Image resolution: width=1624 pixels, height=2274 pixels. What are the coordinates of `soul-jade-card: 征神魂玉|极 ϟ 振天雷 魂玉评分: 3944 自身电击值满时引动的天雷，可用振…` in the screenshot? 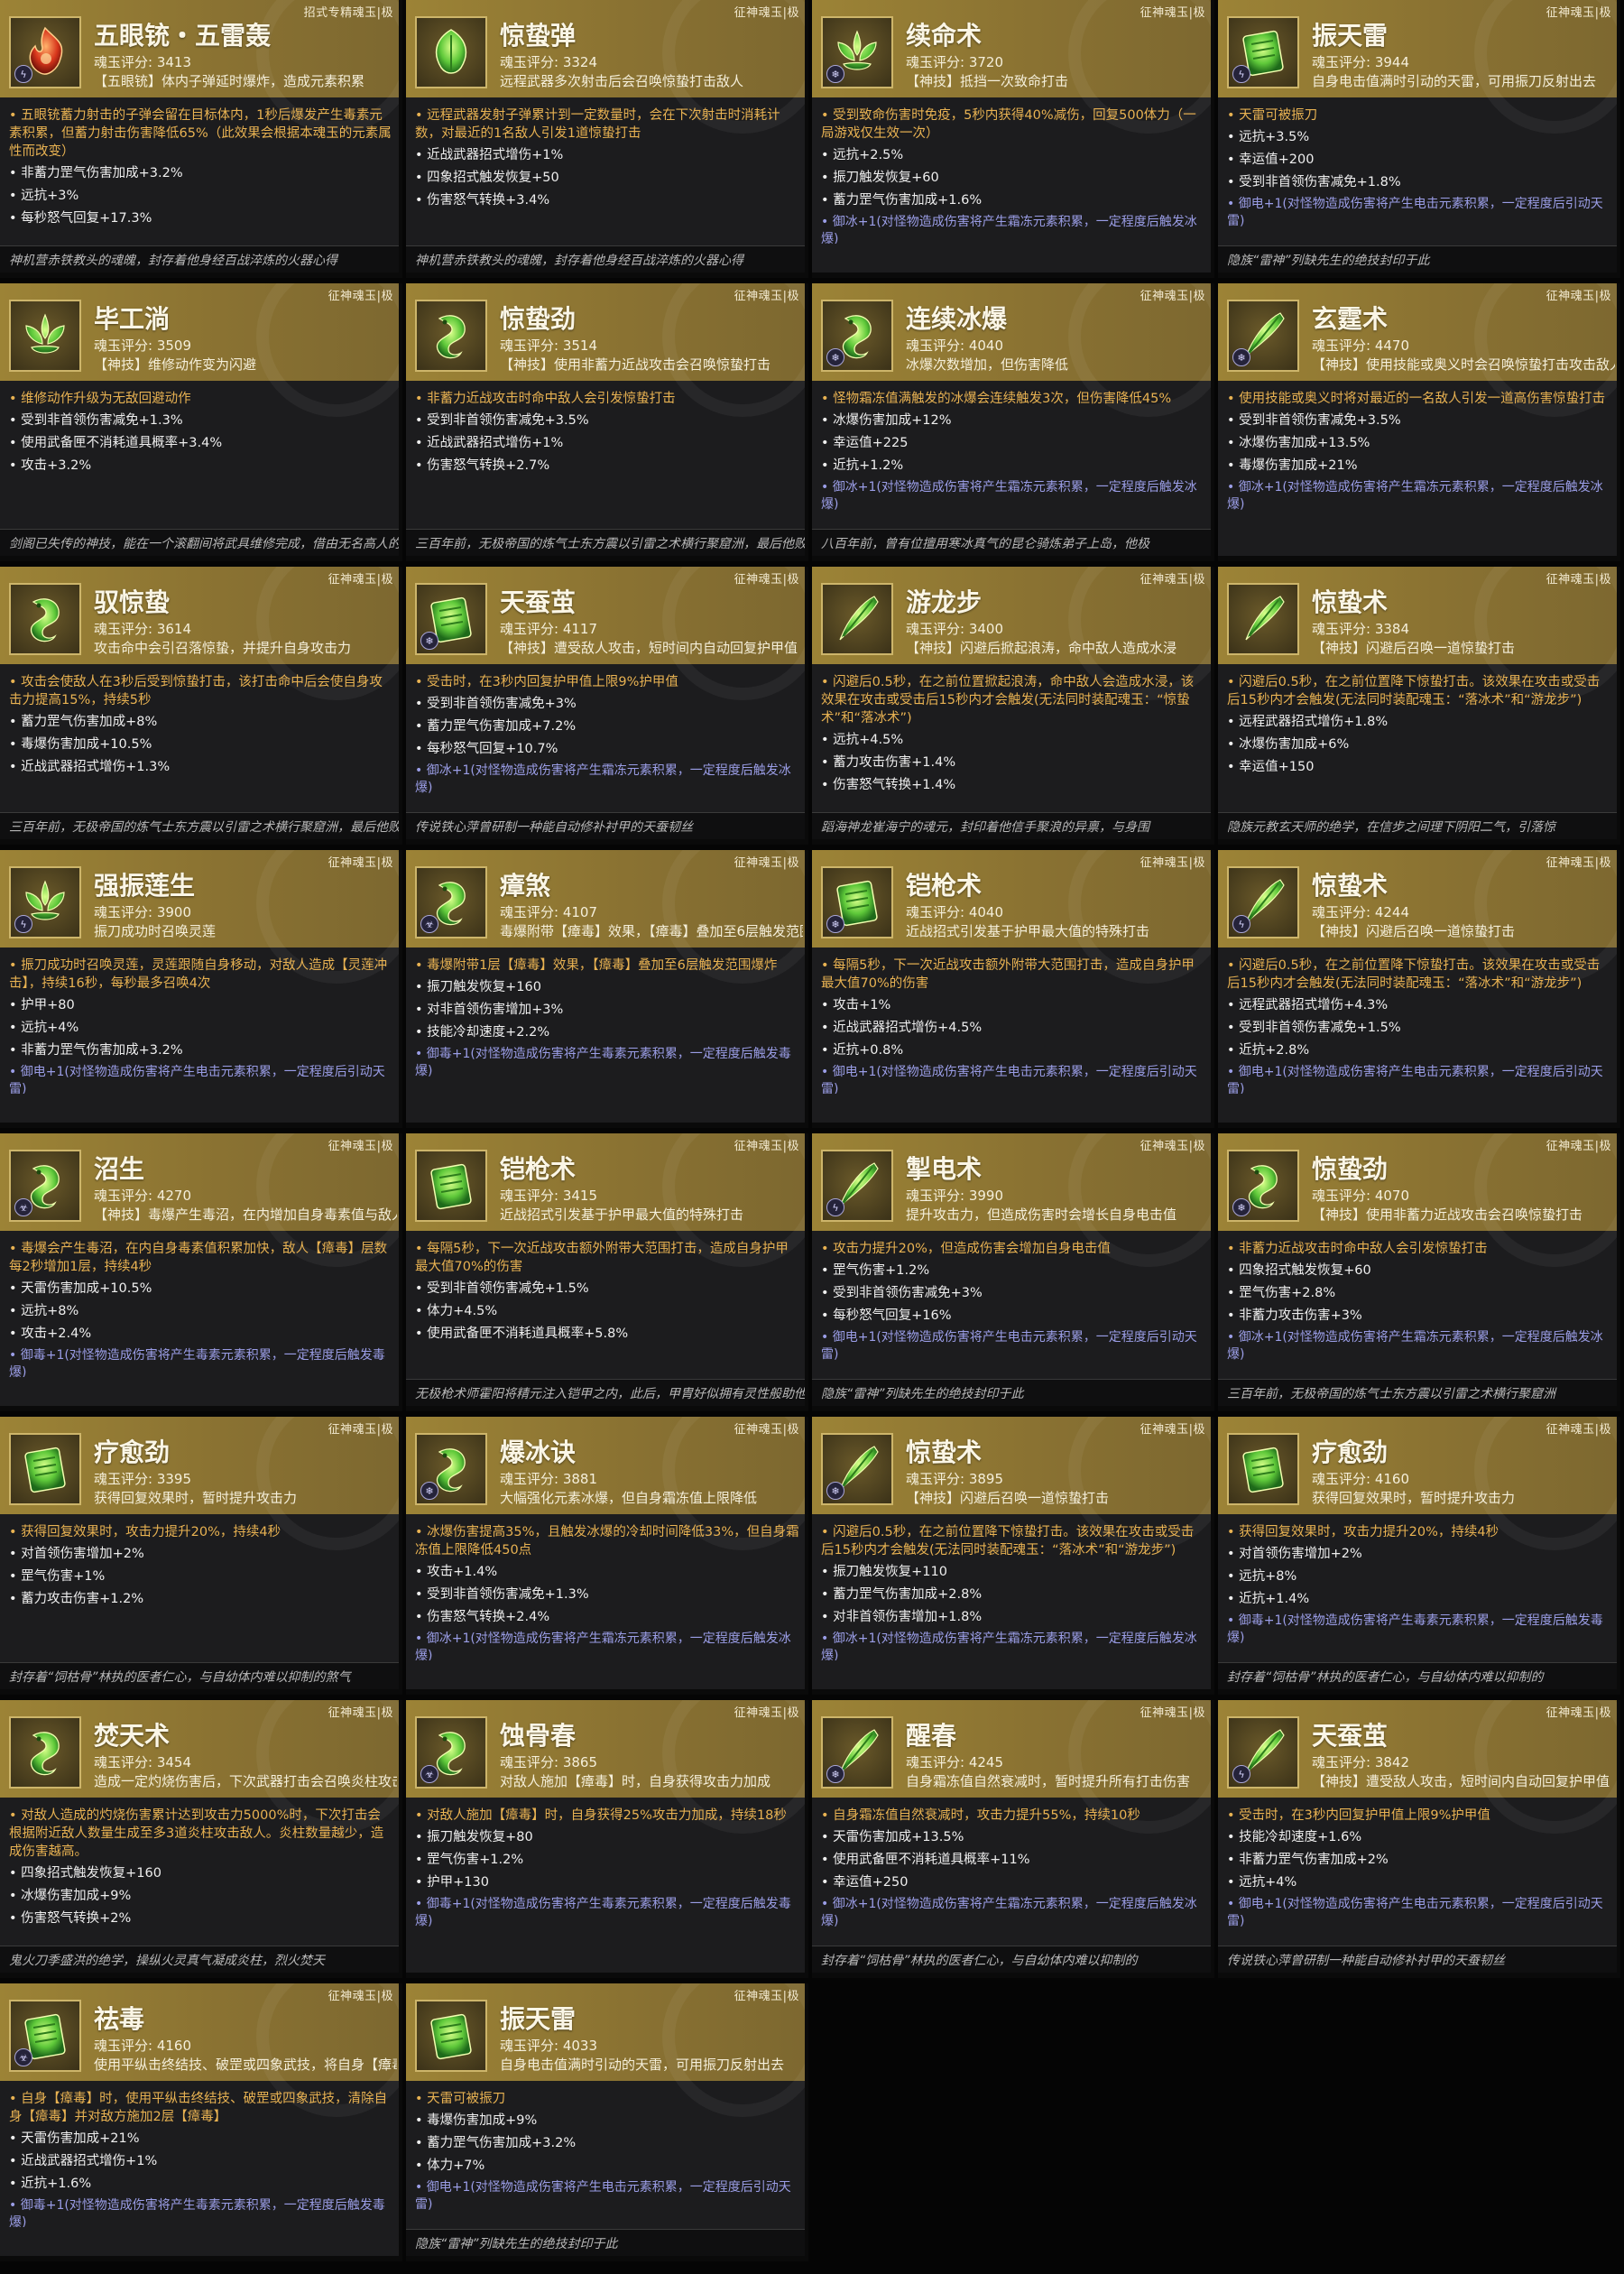 It's located at (1419, 139).